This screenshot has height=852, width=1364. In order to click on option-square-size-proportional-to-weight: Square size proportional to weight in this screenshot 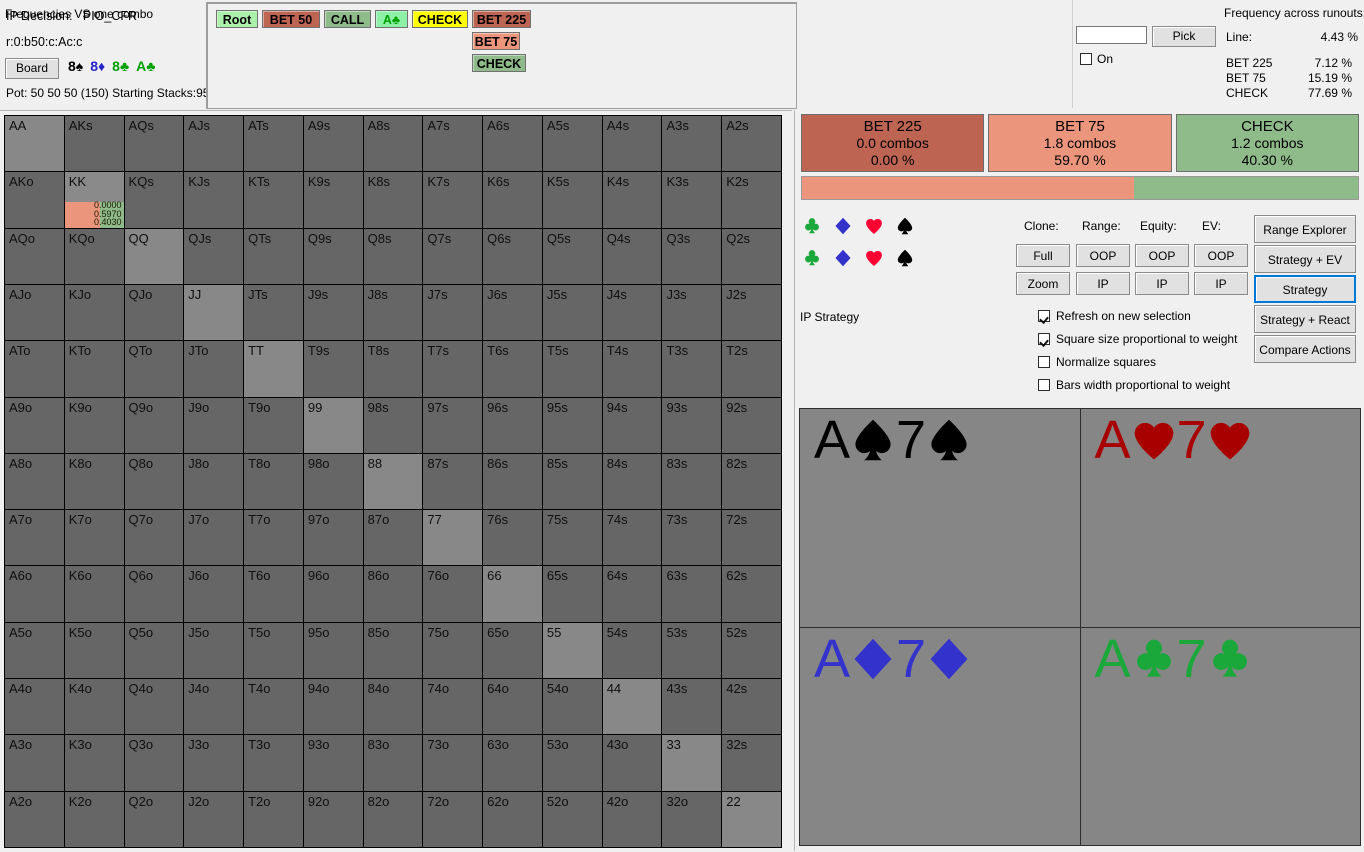, I will do `click(1137, 339)`.